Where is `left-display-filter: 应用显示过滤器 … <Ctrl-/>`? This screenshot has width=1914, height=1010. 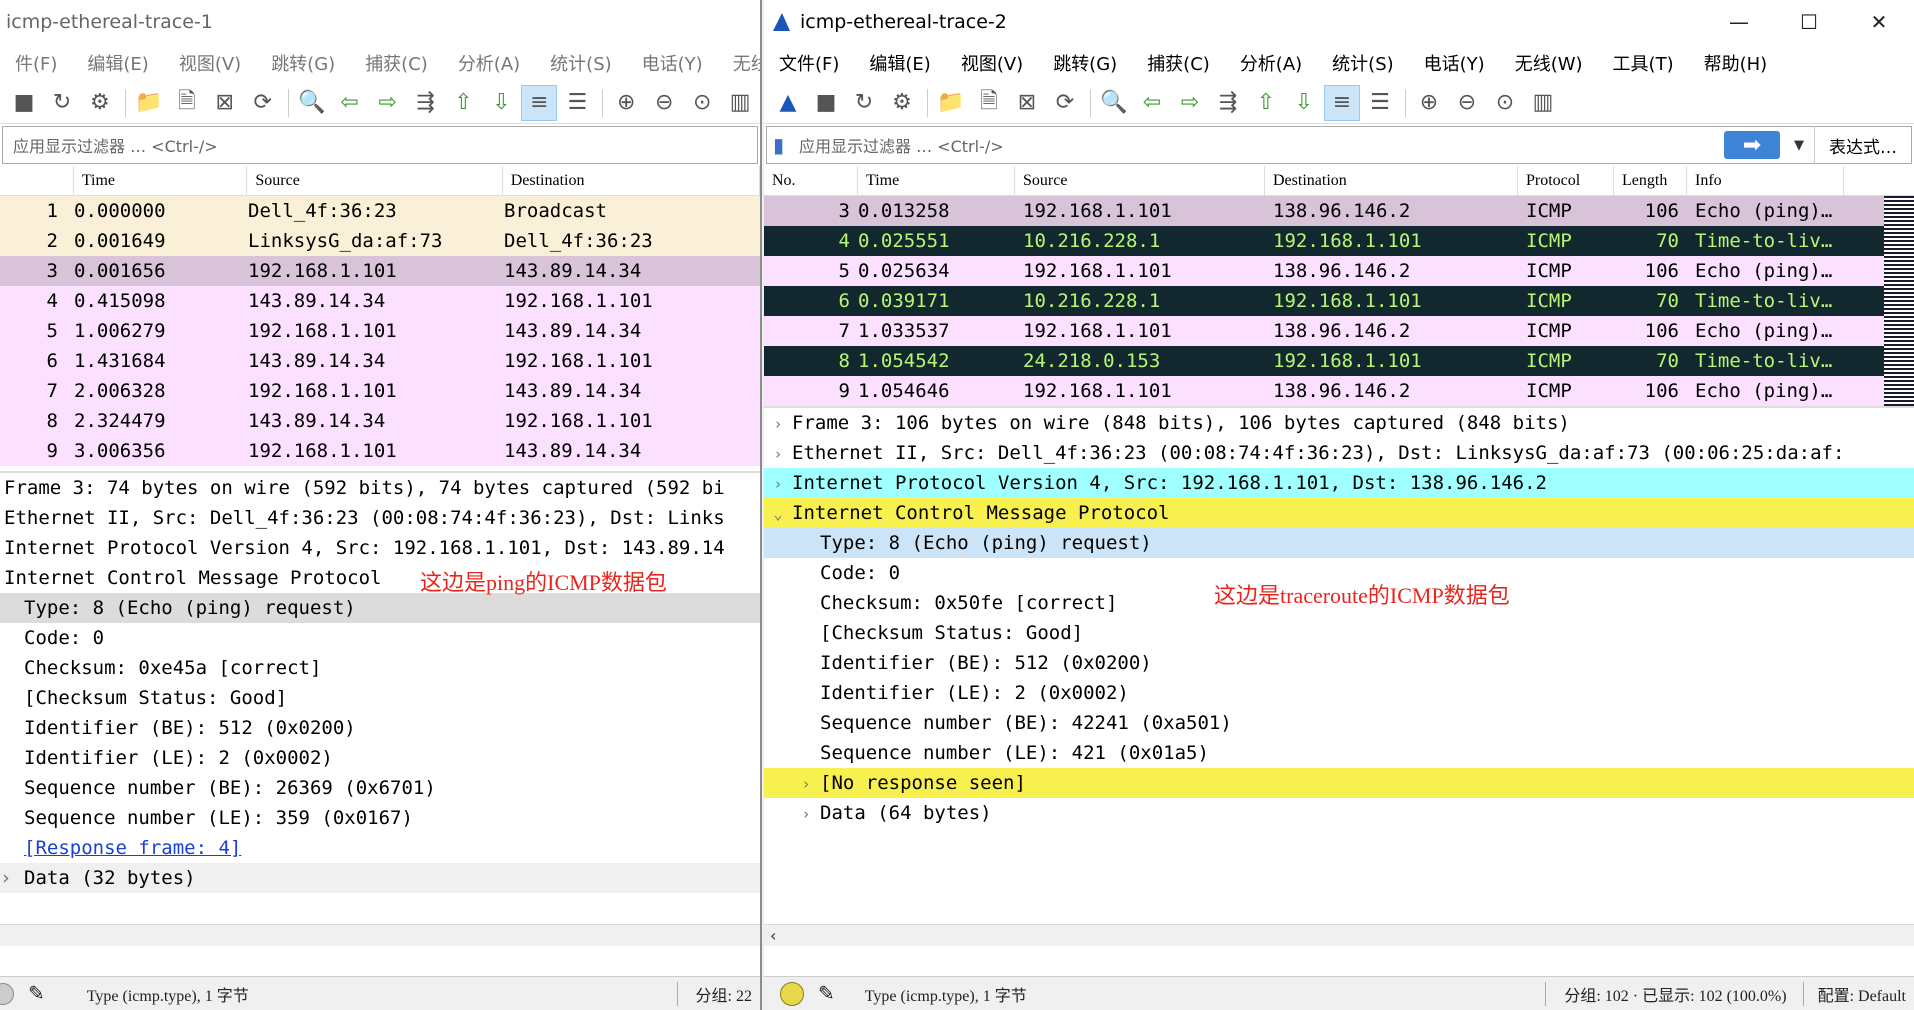
left-display-filter: 应用显示过滤器 … <Ctrl-/> is located at coordinates (380, 145).